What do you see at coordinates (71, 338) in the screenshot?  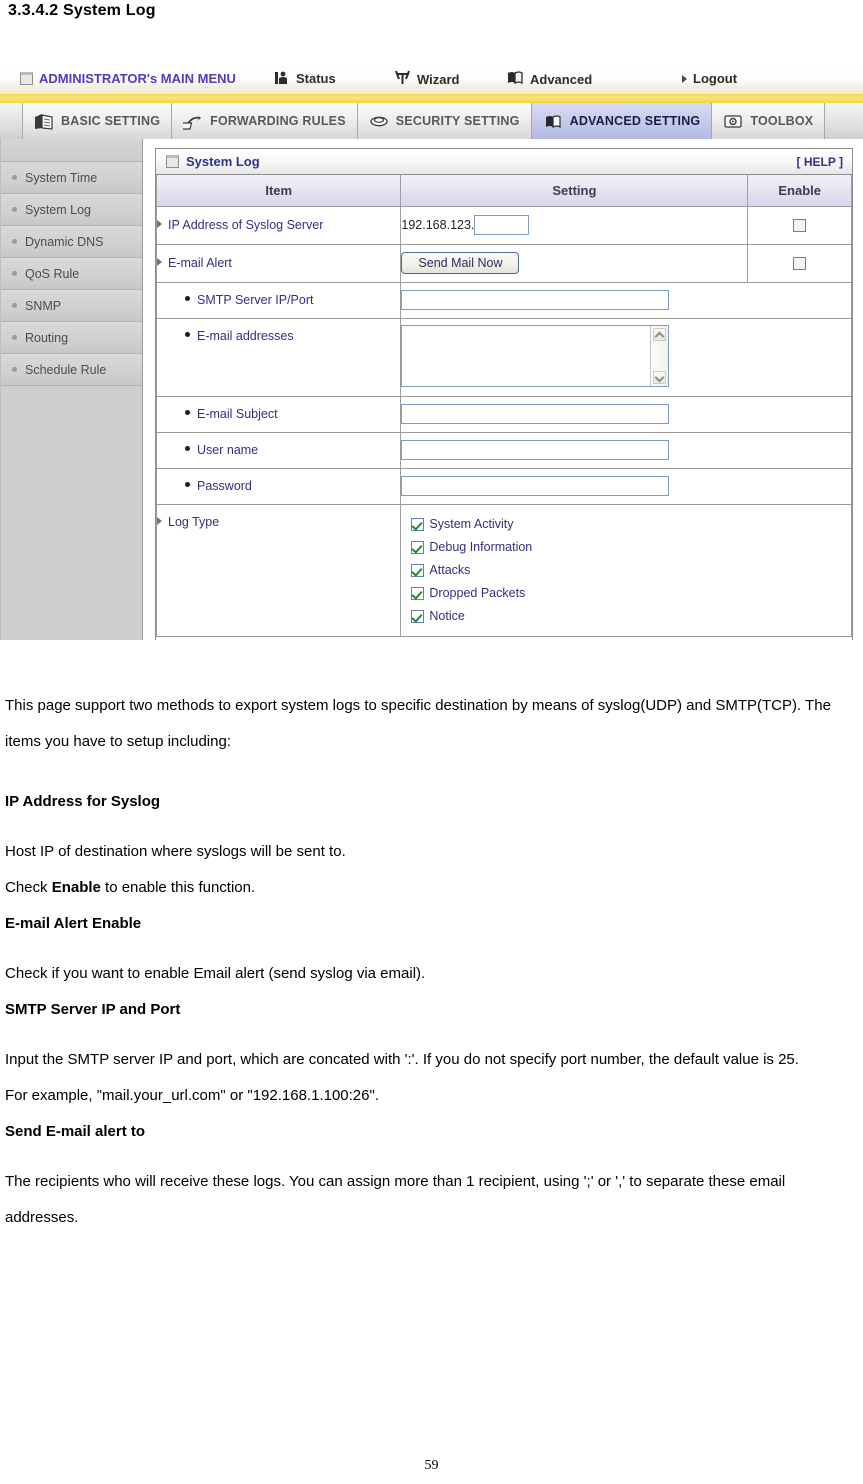 I see `sidebar-item-routing: Routing` at bounding box center [71, 338].